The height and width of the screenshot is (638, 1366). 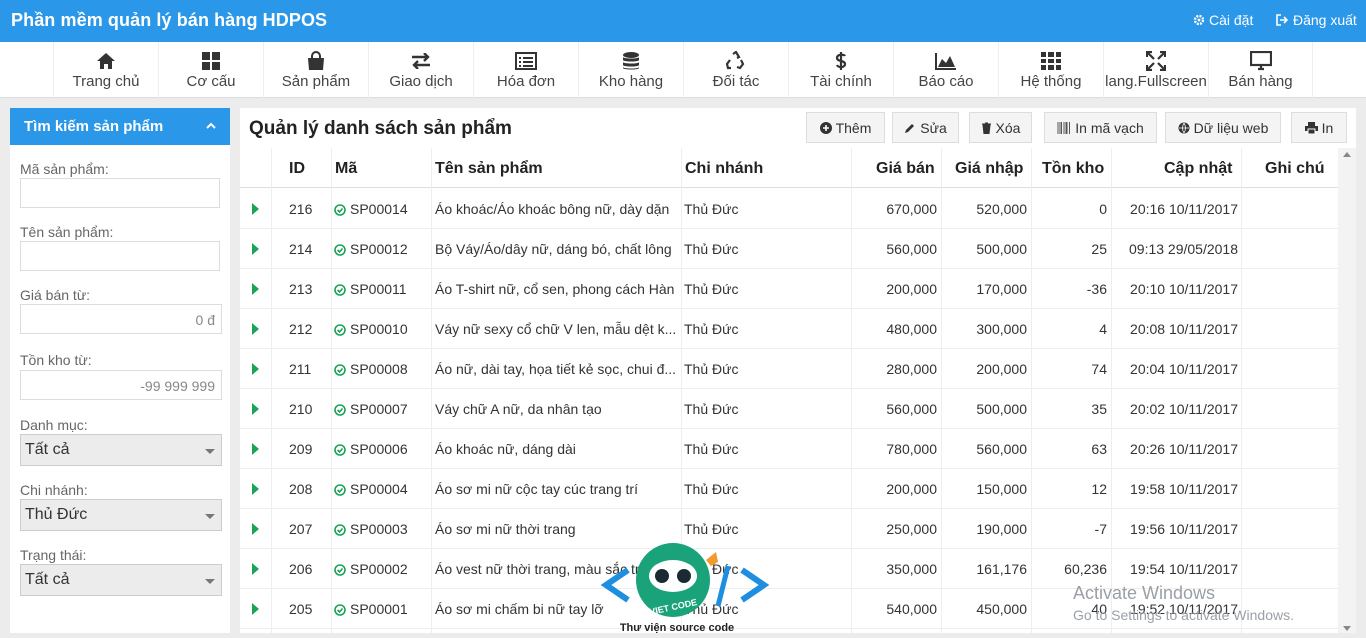 What do you see at coordinates (210, 70) in the screenshot?
I see `menu-item-2: Cơ cấu` at bounding box center [210, 70].